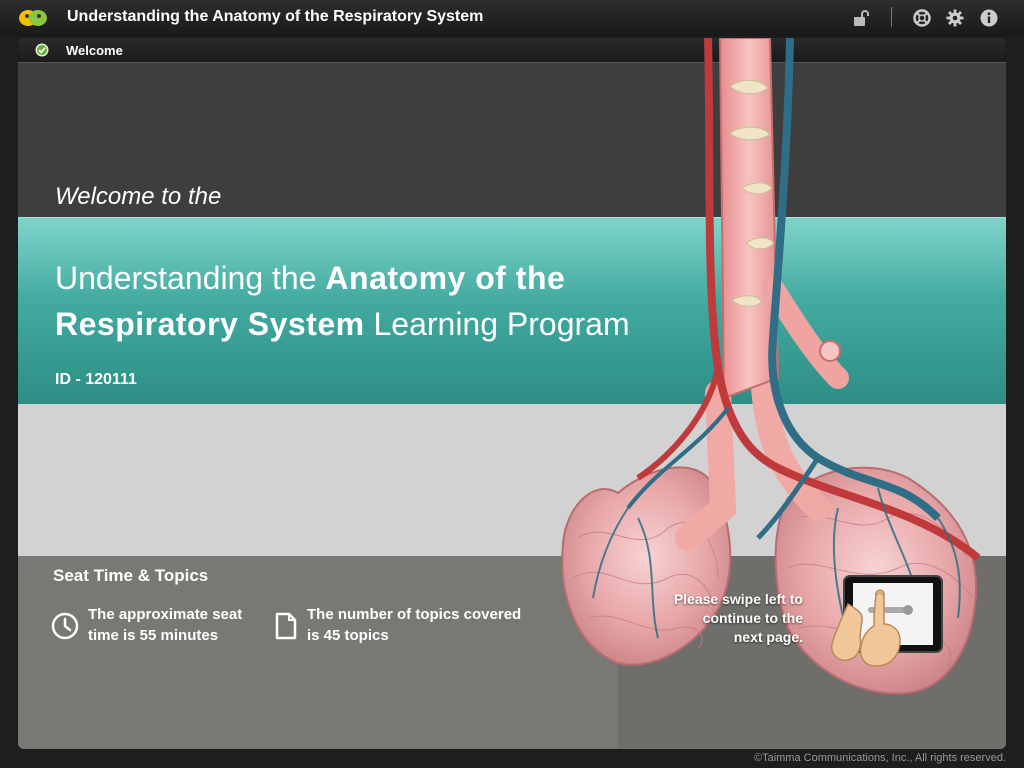 Image resolution: width=1024 pixels, height=768 pixels. Describe the element at coordinates (886, 621) in the screenshot. I see `tablet-swipe-icon` at that location.